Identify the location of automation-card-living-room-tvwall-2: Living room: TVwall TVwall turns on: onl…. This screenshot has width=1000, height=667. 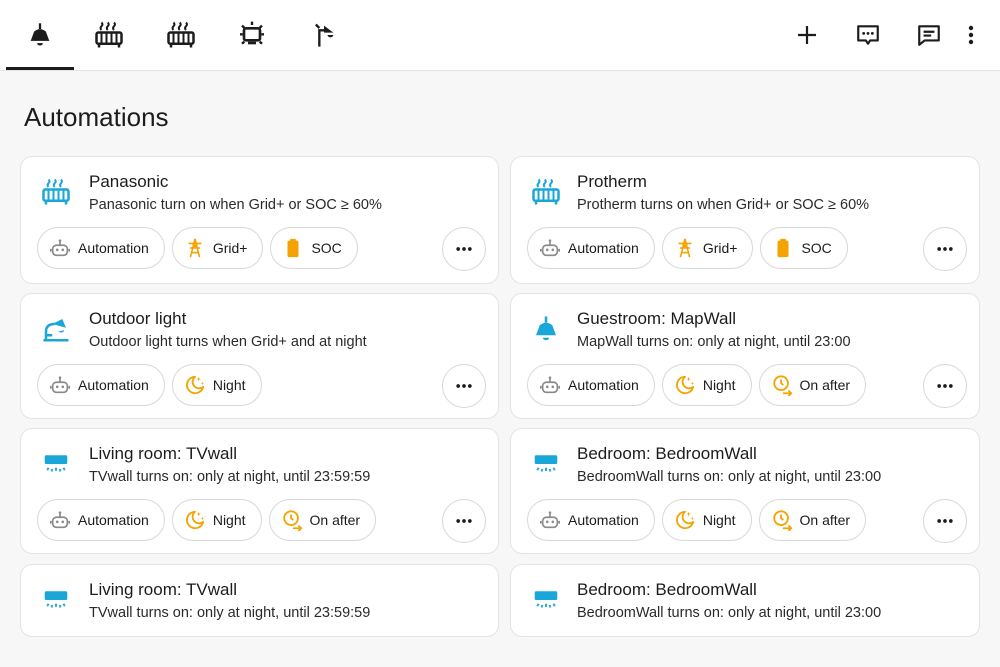
(259, 600).